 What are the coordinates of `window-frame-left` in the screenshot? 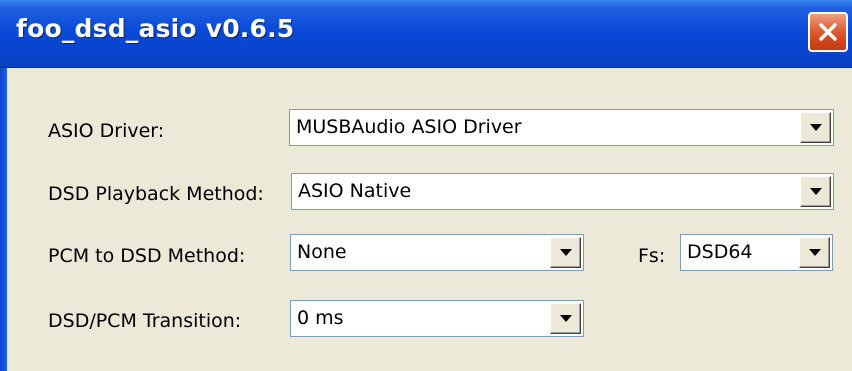 It's located at (3, 219).